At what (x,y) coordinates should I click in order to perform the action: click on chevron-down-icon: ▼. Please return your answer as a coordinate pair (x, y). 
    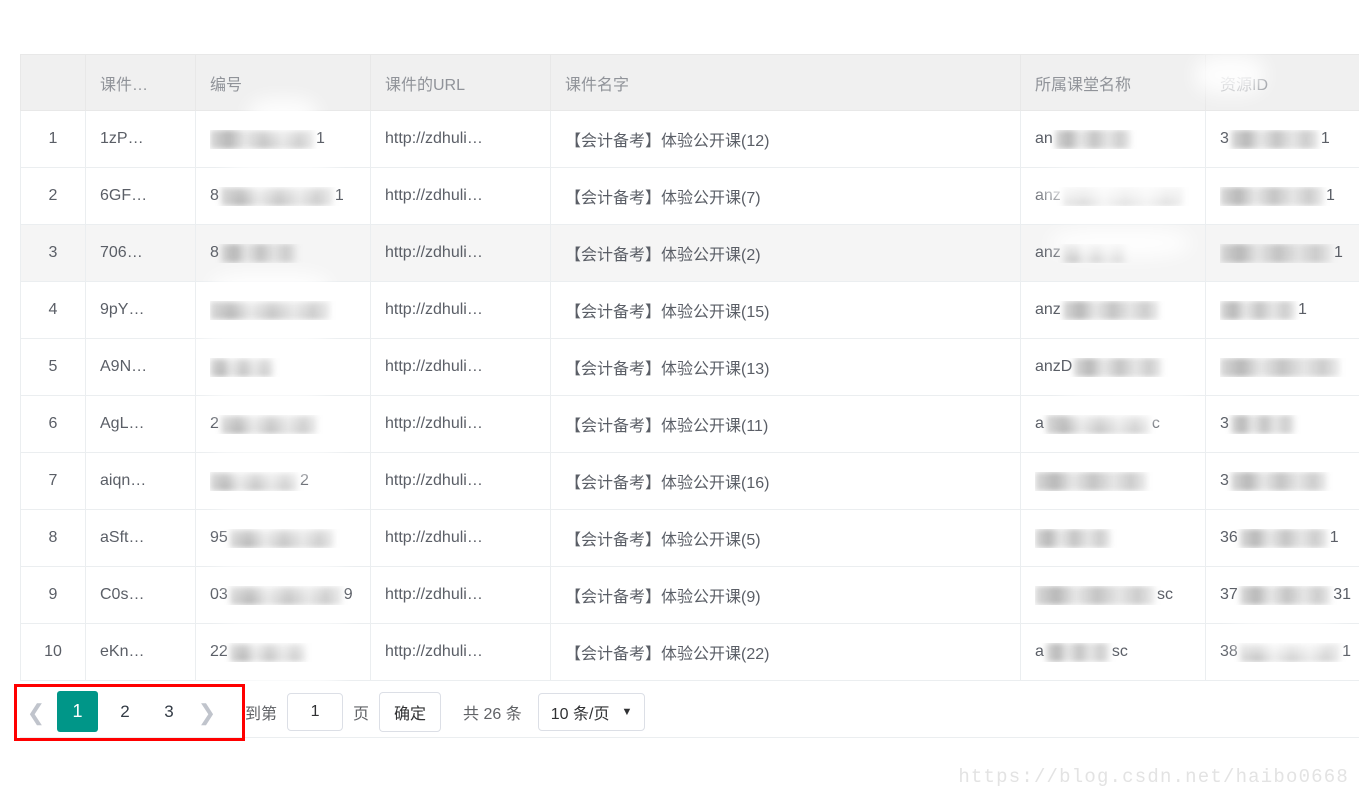
    Looking at the image, I should click on (627, 711).